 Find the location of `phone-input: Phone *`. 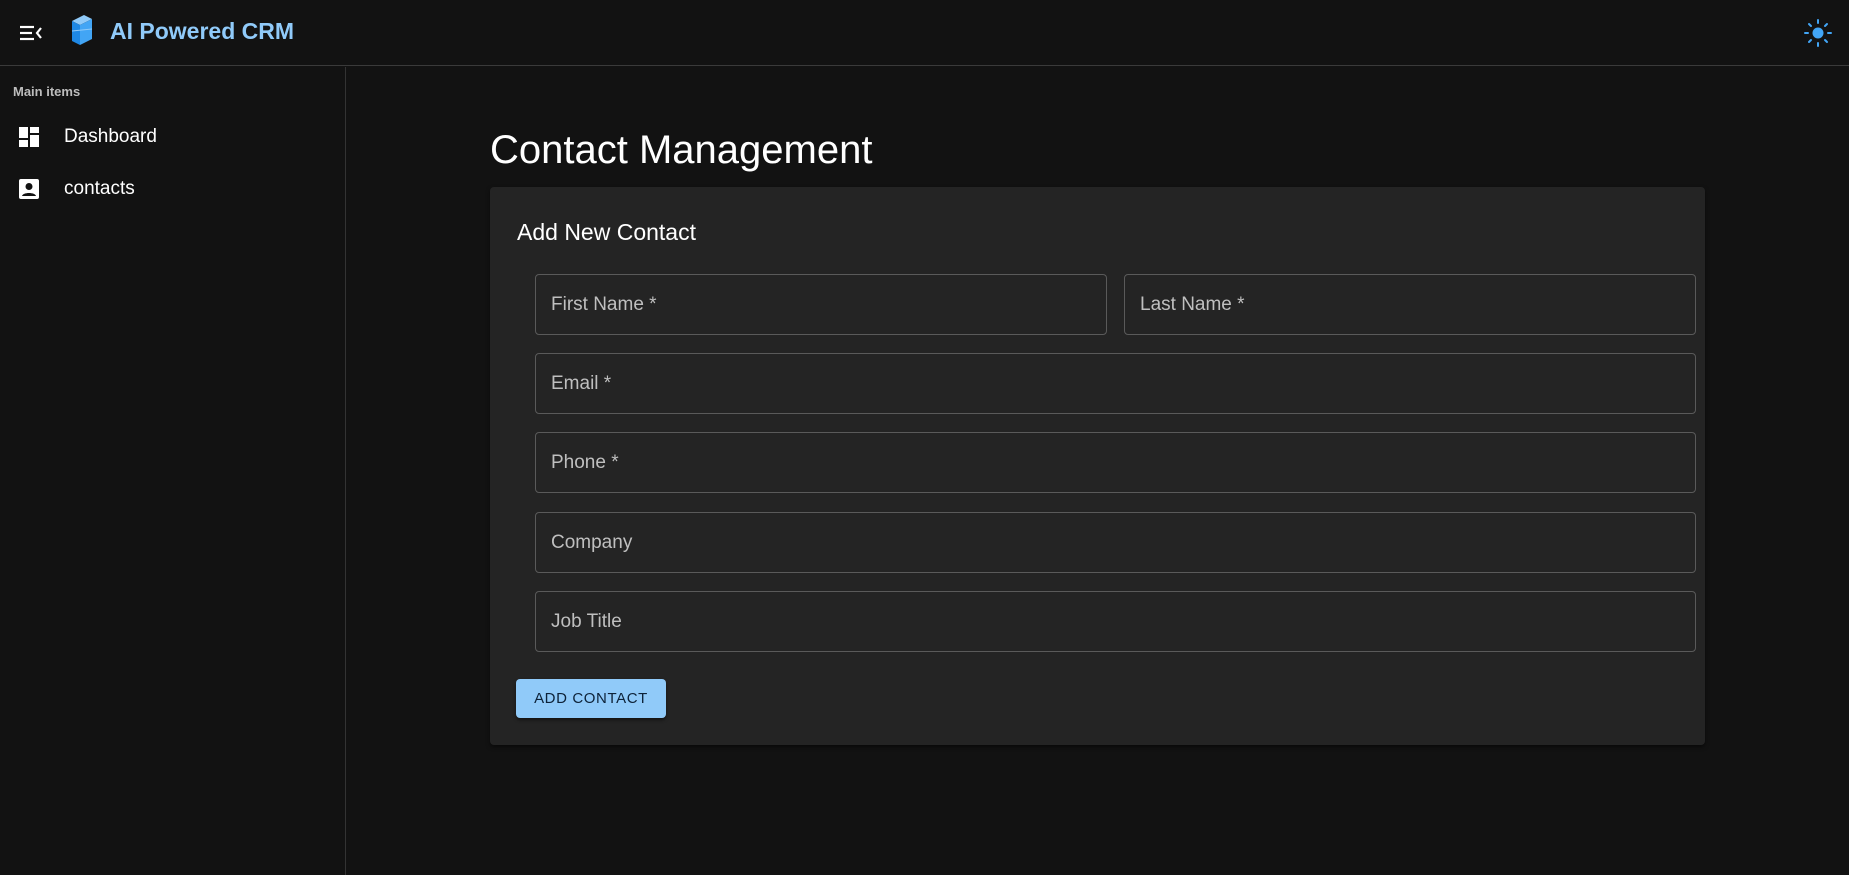

phone-input: Phone * is located at coordinates (1115, 462).